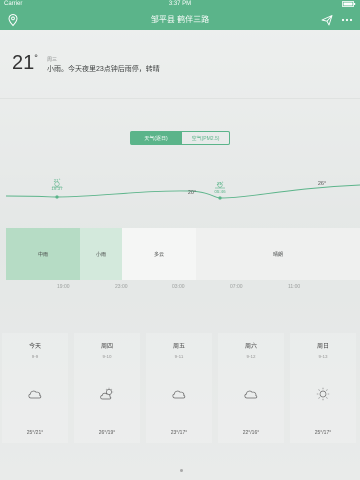 The height and width of the screenshot is (480, 360). Describe the element at coordinates (35, 356) in the screenshot. I see `day-date: 9-9` at that location.